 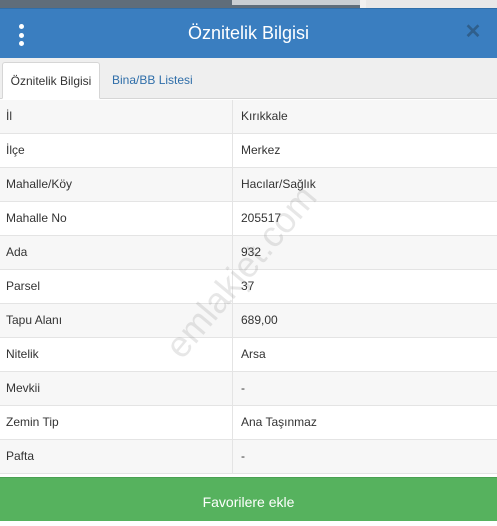 What do you see at coordinates (259, 320) in the screenshot?
I see `row-value: 689,00` at bounding box center [259, 320].